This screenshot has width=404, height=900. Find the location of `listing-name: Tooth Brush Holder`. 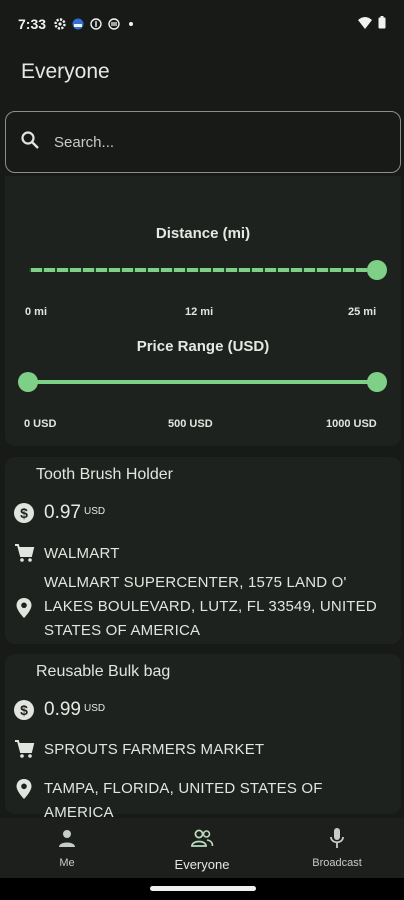

listing-name: Tooth Brush Holder is located at coordinates (104, 474).